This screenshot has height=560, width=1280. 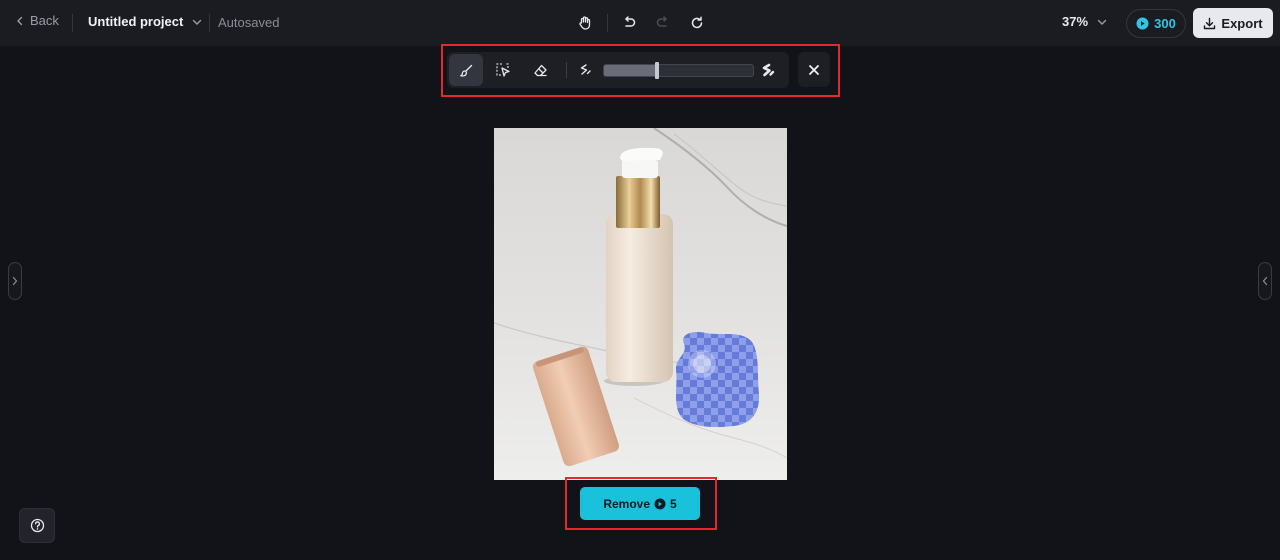 I want to click on export-label: Export, so click(x=1242, y=23).